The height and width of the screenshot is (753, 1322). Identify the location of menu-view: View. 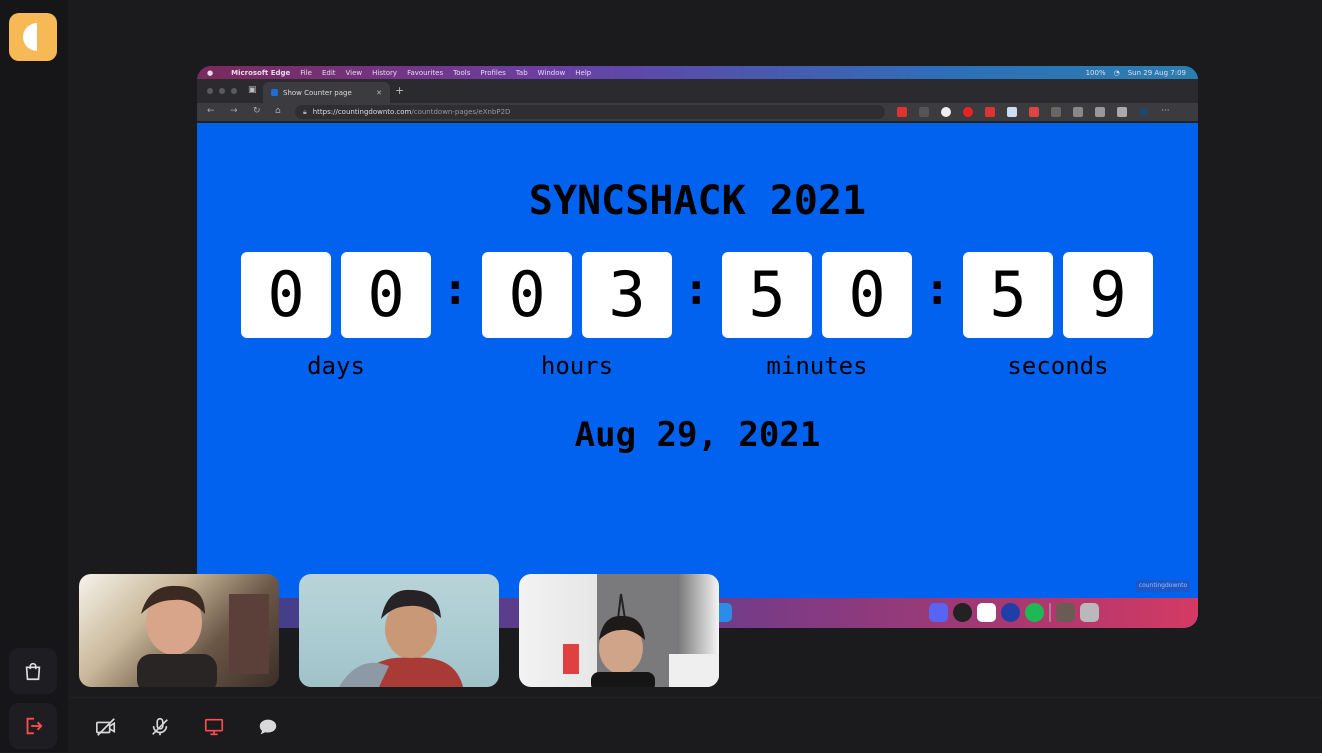
(354, 73).